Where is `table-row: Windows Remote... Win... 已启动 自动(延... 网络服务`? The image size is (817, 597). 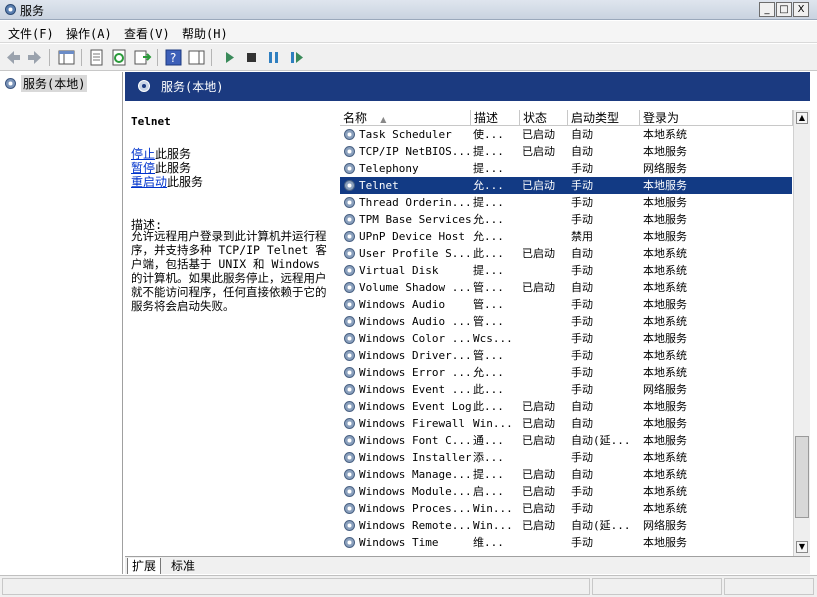
table-row: Windows Remote... Win... 已启动 自动(延... 网络服务 is located at coordinates (566, 525).